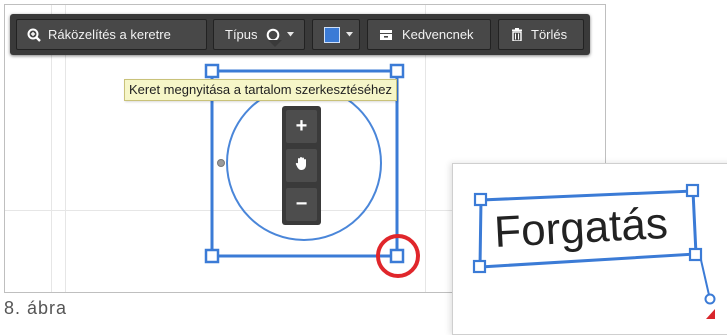  I want to click on pan-hand-button, so click(301, 165).